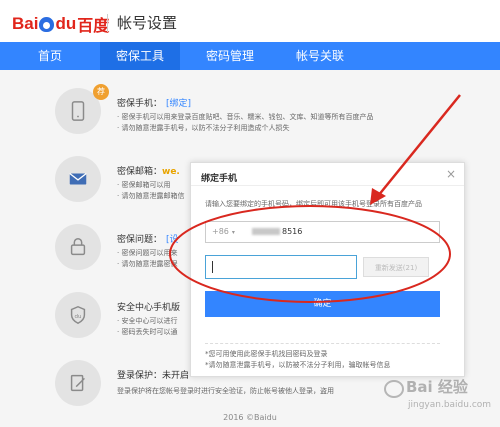 This screenshot has width=500, height=427. What do you see at coordinates (266, 231) in the screenshot?
I see `blurred-digits` at bounding box center [266, 231].